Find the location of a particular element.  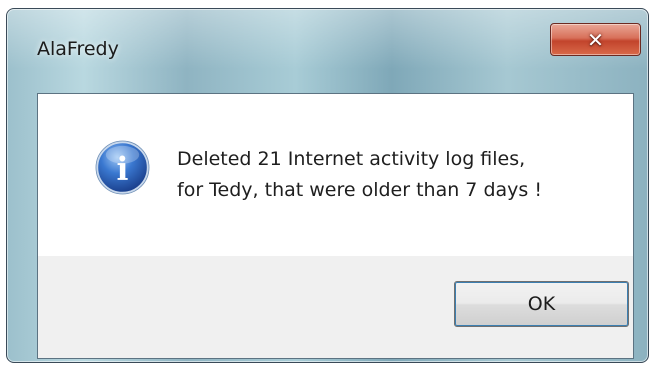

info-icon-glyph: i is located at coordinates (123, 168).